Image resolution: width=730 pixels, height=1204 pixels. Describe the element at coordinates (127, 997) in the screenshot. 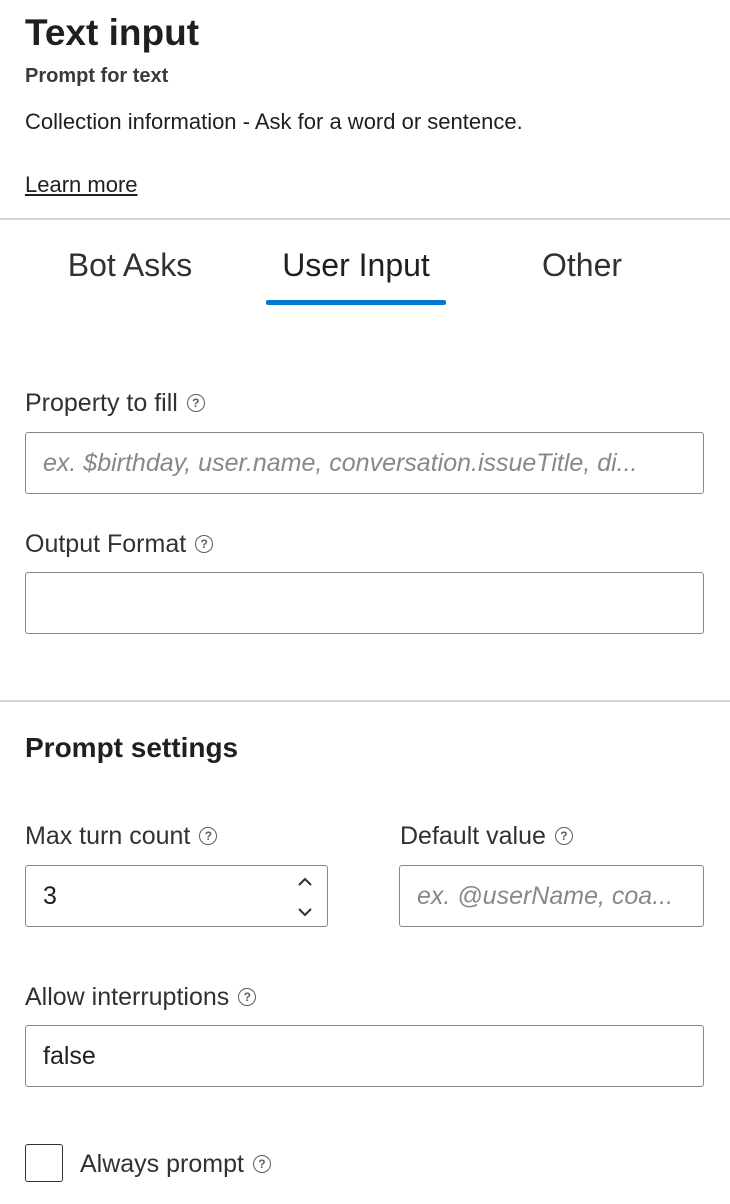

I see `allow-interruptions-label-text: Allow interruptions` at that location.